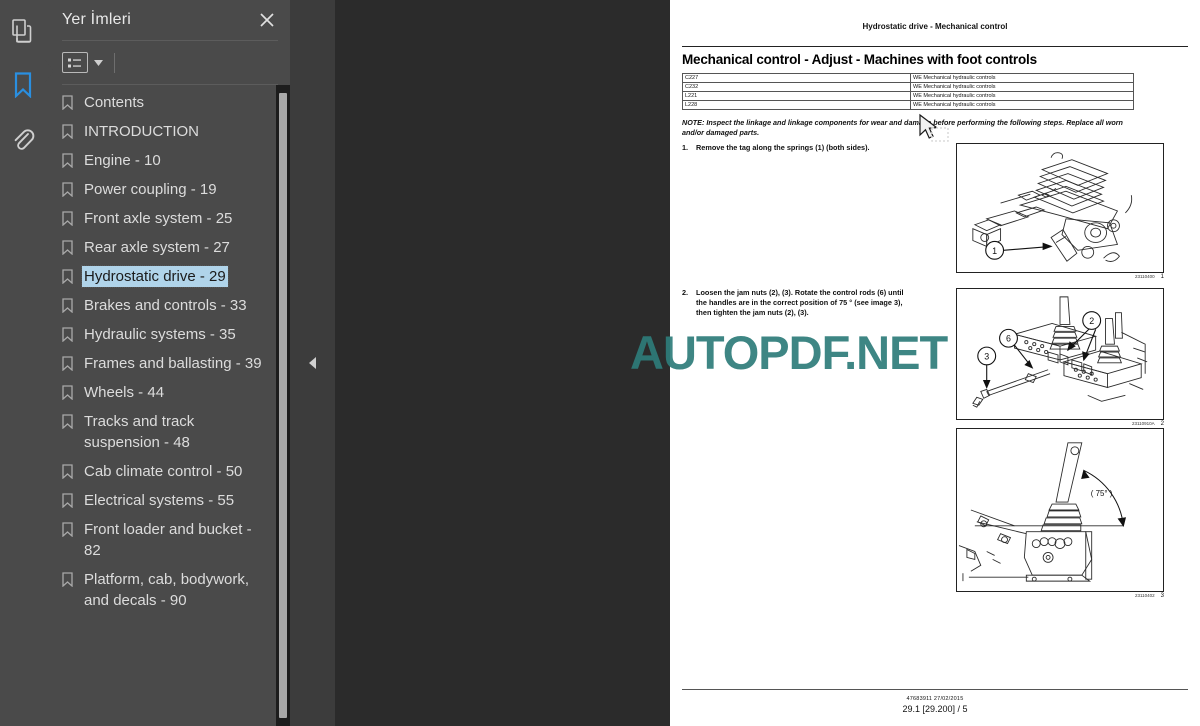 The height and width of the screenshot is (726, 1200). Describe the element at coordinates (173, 590) in the screenshot. I see `bookmark-item: Platform, cab, bodywork, and decals - 90` at that location.